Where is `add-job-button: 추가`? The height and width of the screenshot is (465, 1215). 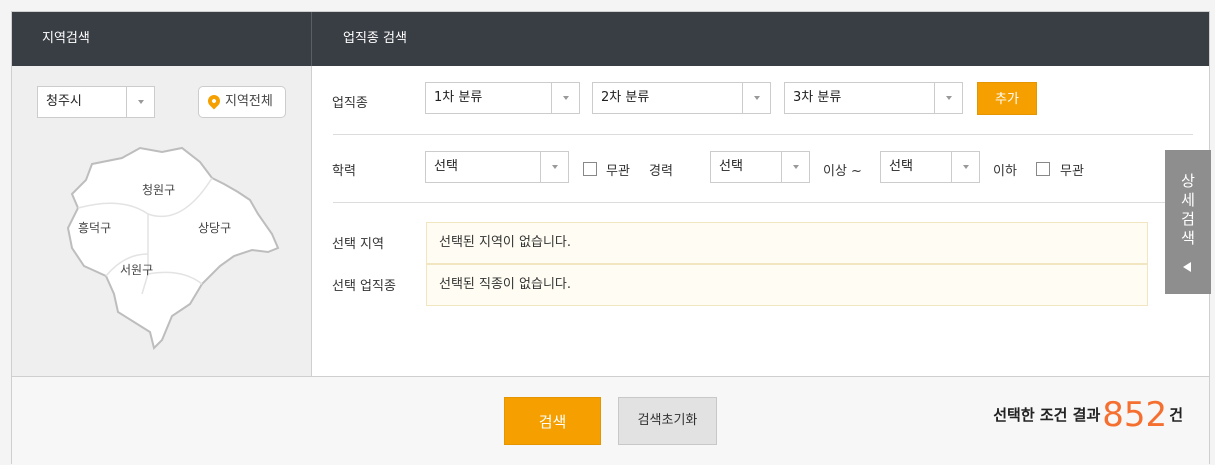 add-job-button: 추가 is located at coordinates (1007, 98).